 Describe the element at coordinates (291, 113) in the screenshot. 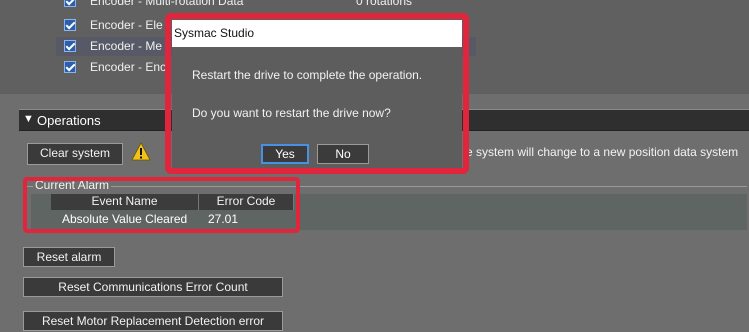

I see `dialog-question: Do you want to restart the drive now?` at that location.